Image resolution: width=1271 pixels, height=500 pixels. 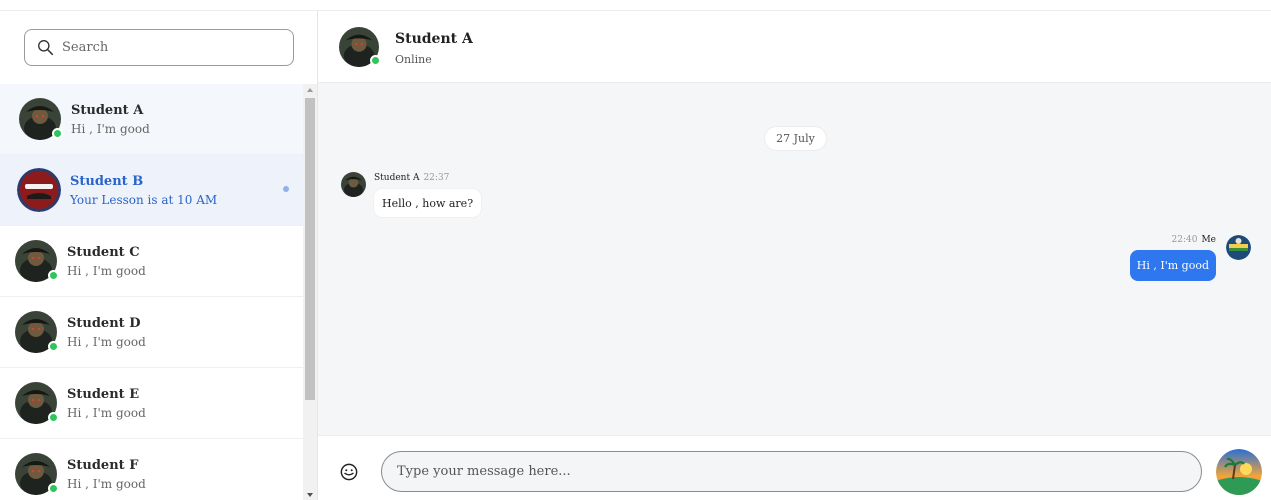 I want to click on chat-contact-status: Online, so click(x=413, y=59).